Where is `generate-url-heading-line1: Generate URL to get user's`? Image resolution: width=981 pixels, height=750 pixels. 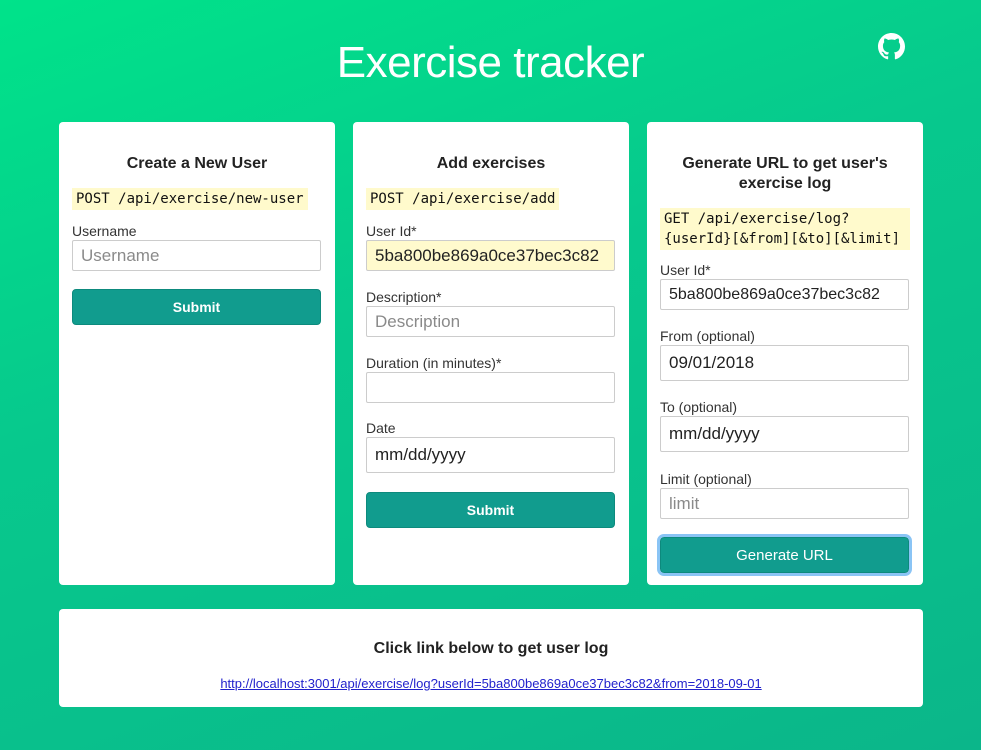
generate-url-heading-line1: Generate URL to get user's is located at coordinates (785, 163).